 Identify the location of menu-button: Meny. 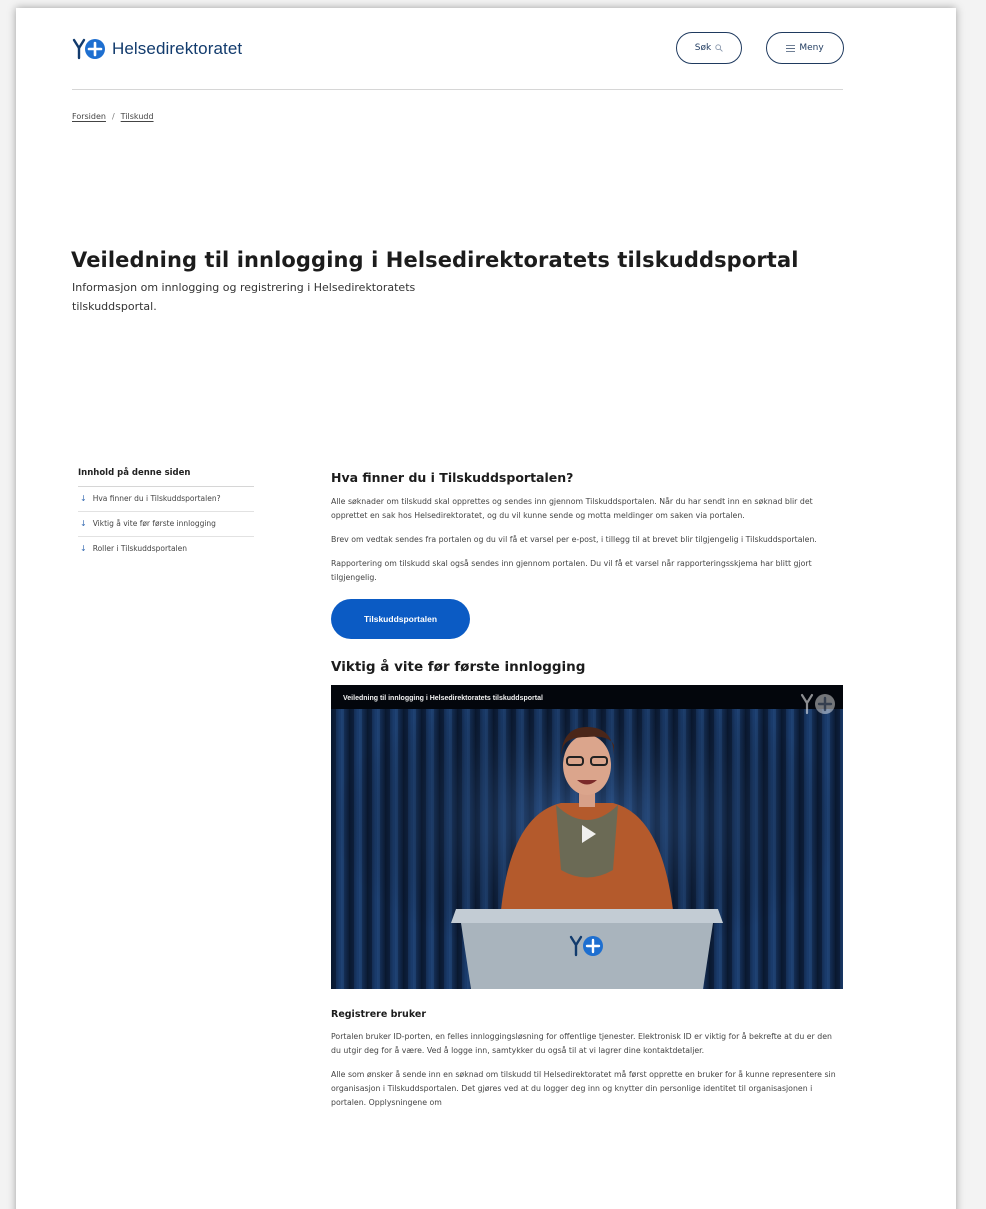
(805, 48).